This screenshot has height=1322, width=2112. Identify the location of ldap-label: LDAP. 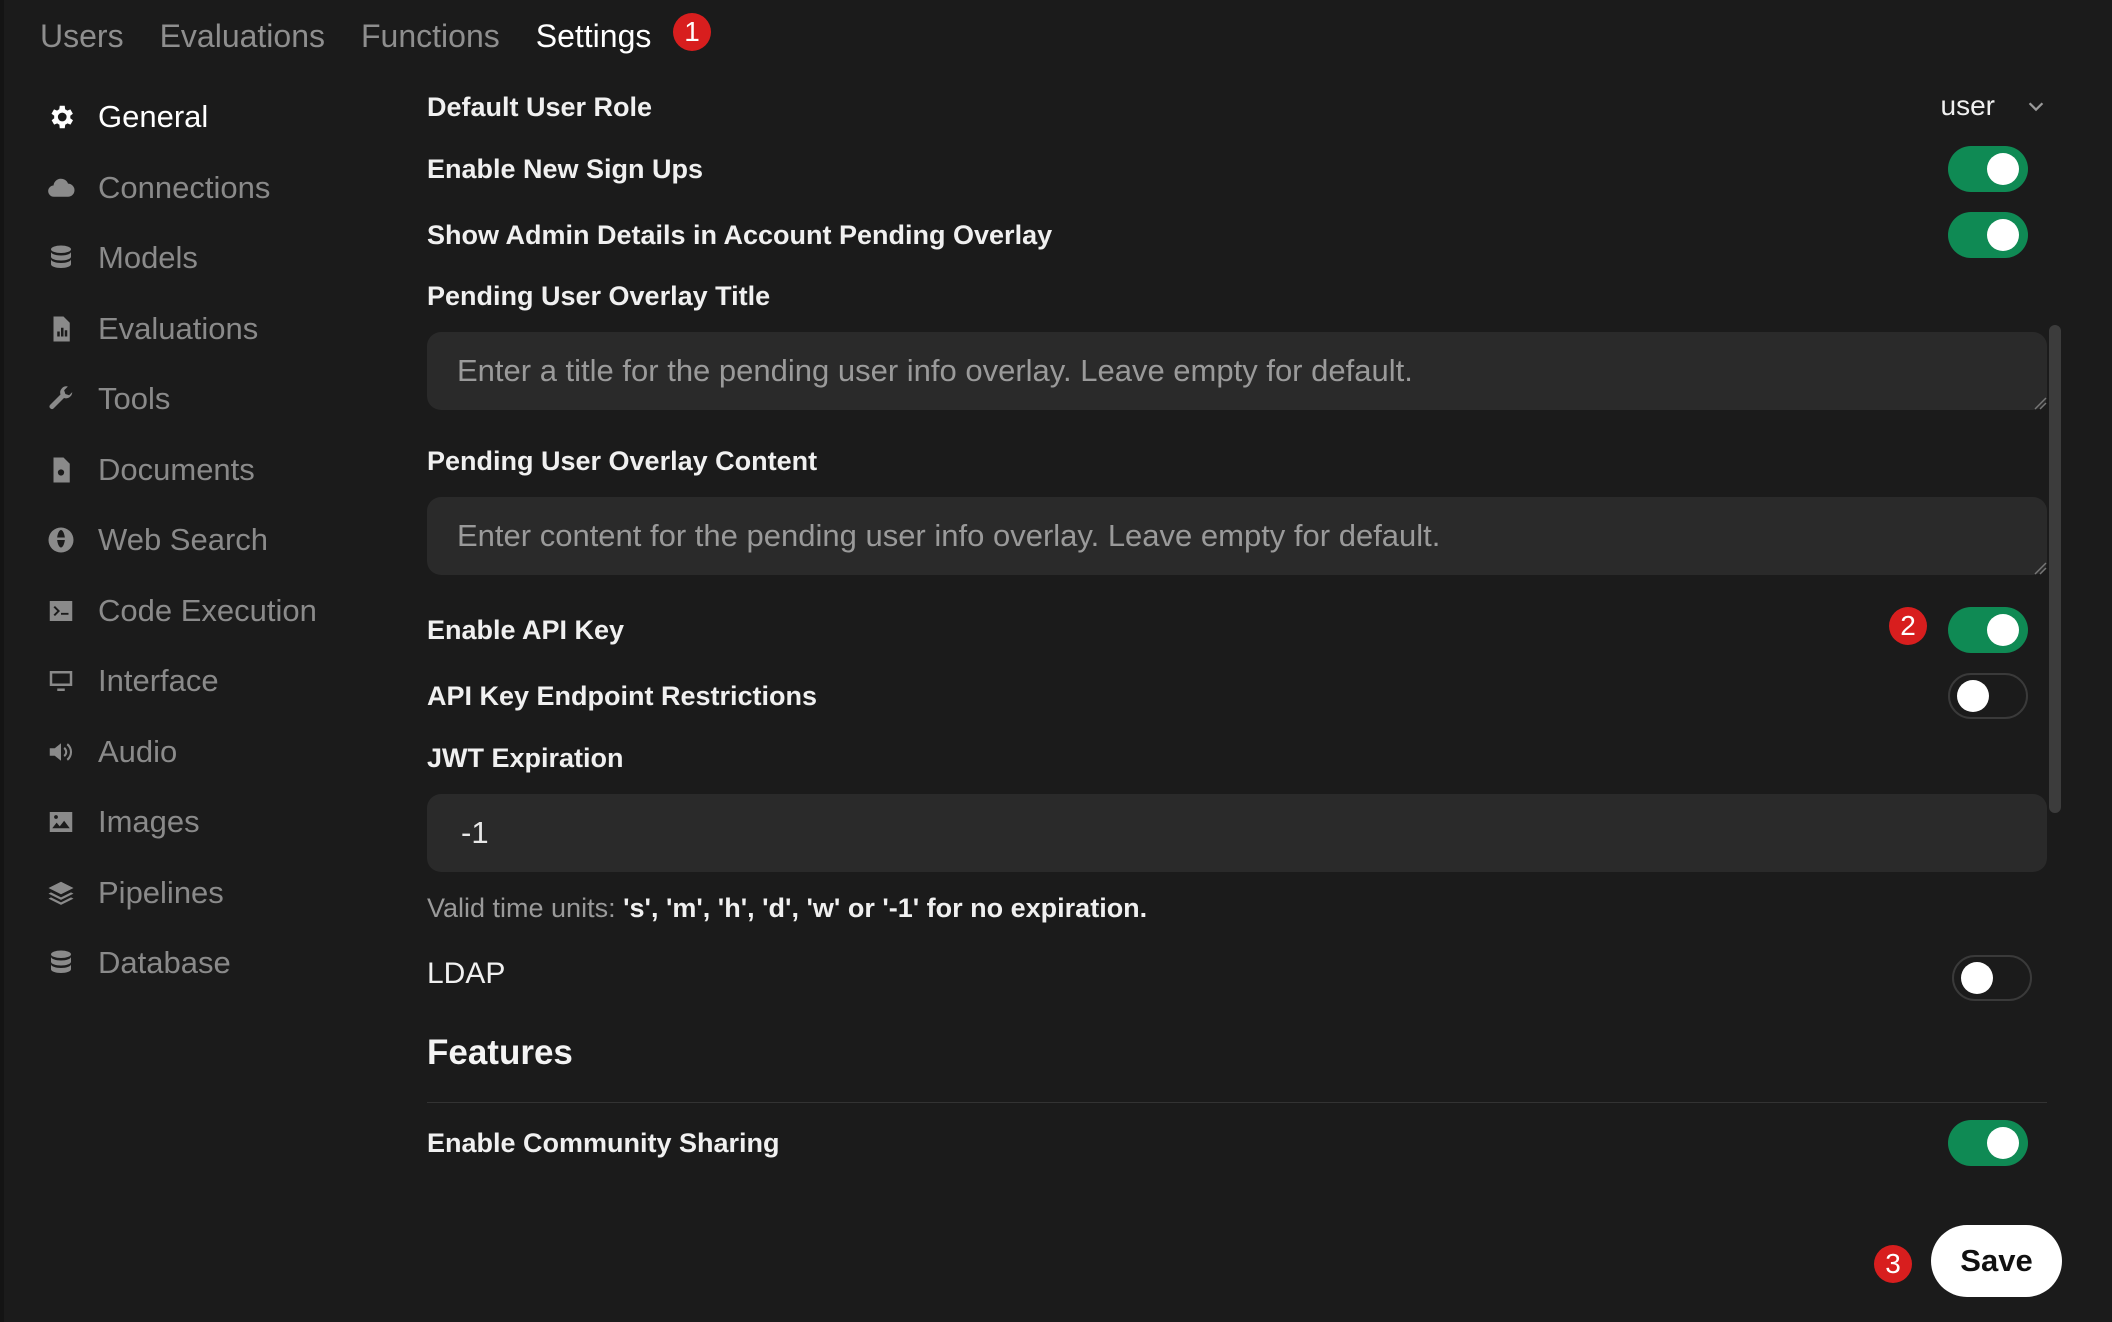
(466, 973).